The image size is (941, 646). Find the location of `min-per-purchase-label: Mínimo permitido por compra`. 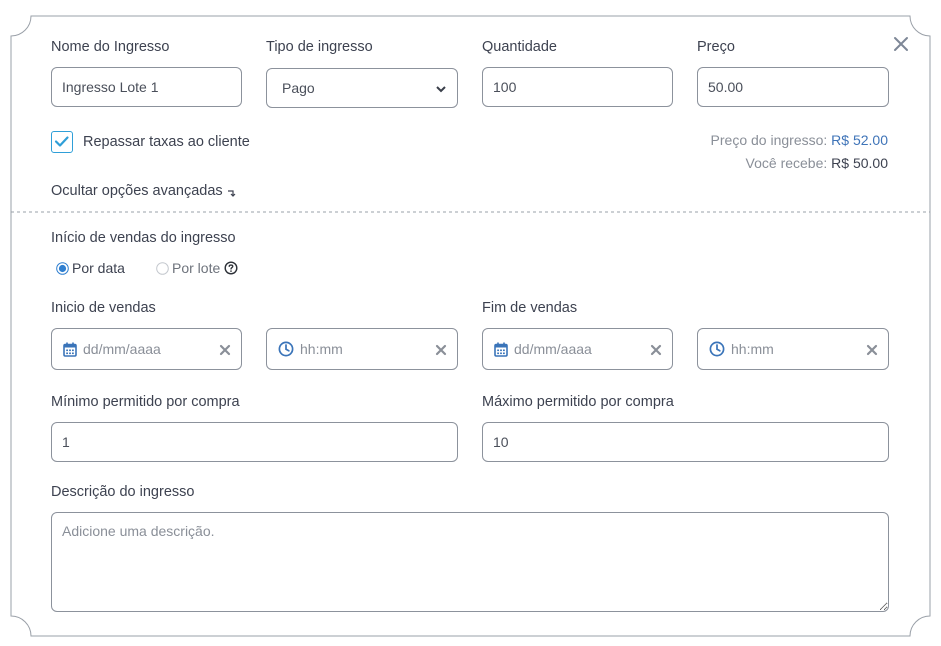

min-per-purchase-label: Mínimo permitido por compra is located at coordinates (145, 402).